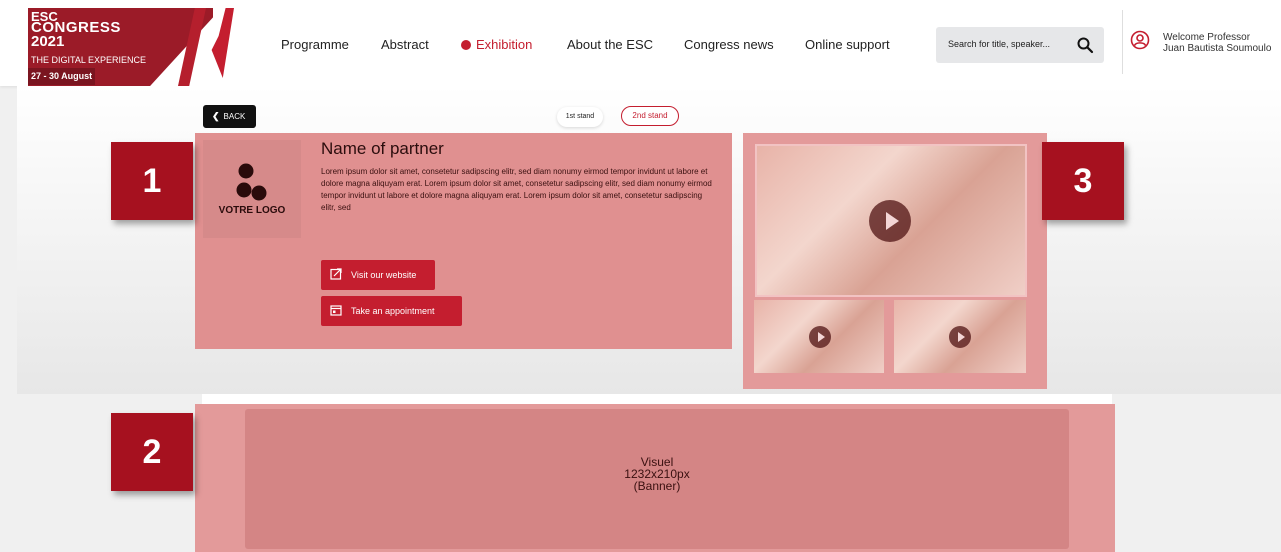 This screenshot has height=552, width=1281. What do you see at coordinates (251, 182) in the screenshot?
I see `partner-logo-icon` at bounding box center [251, 182].